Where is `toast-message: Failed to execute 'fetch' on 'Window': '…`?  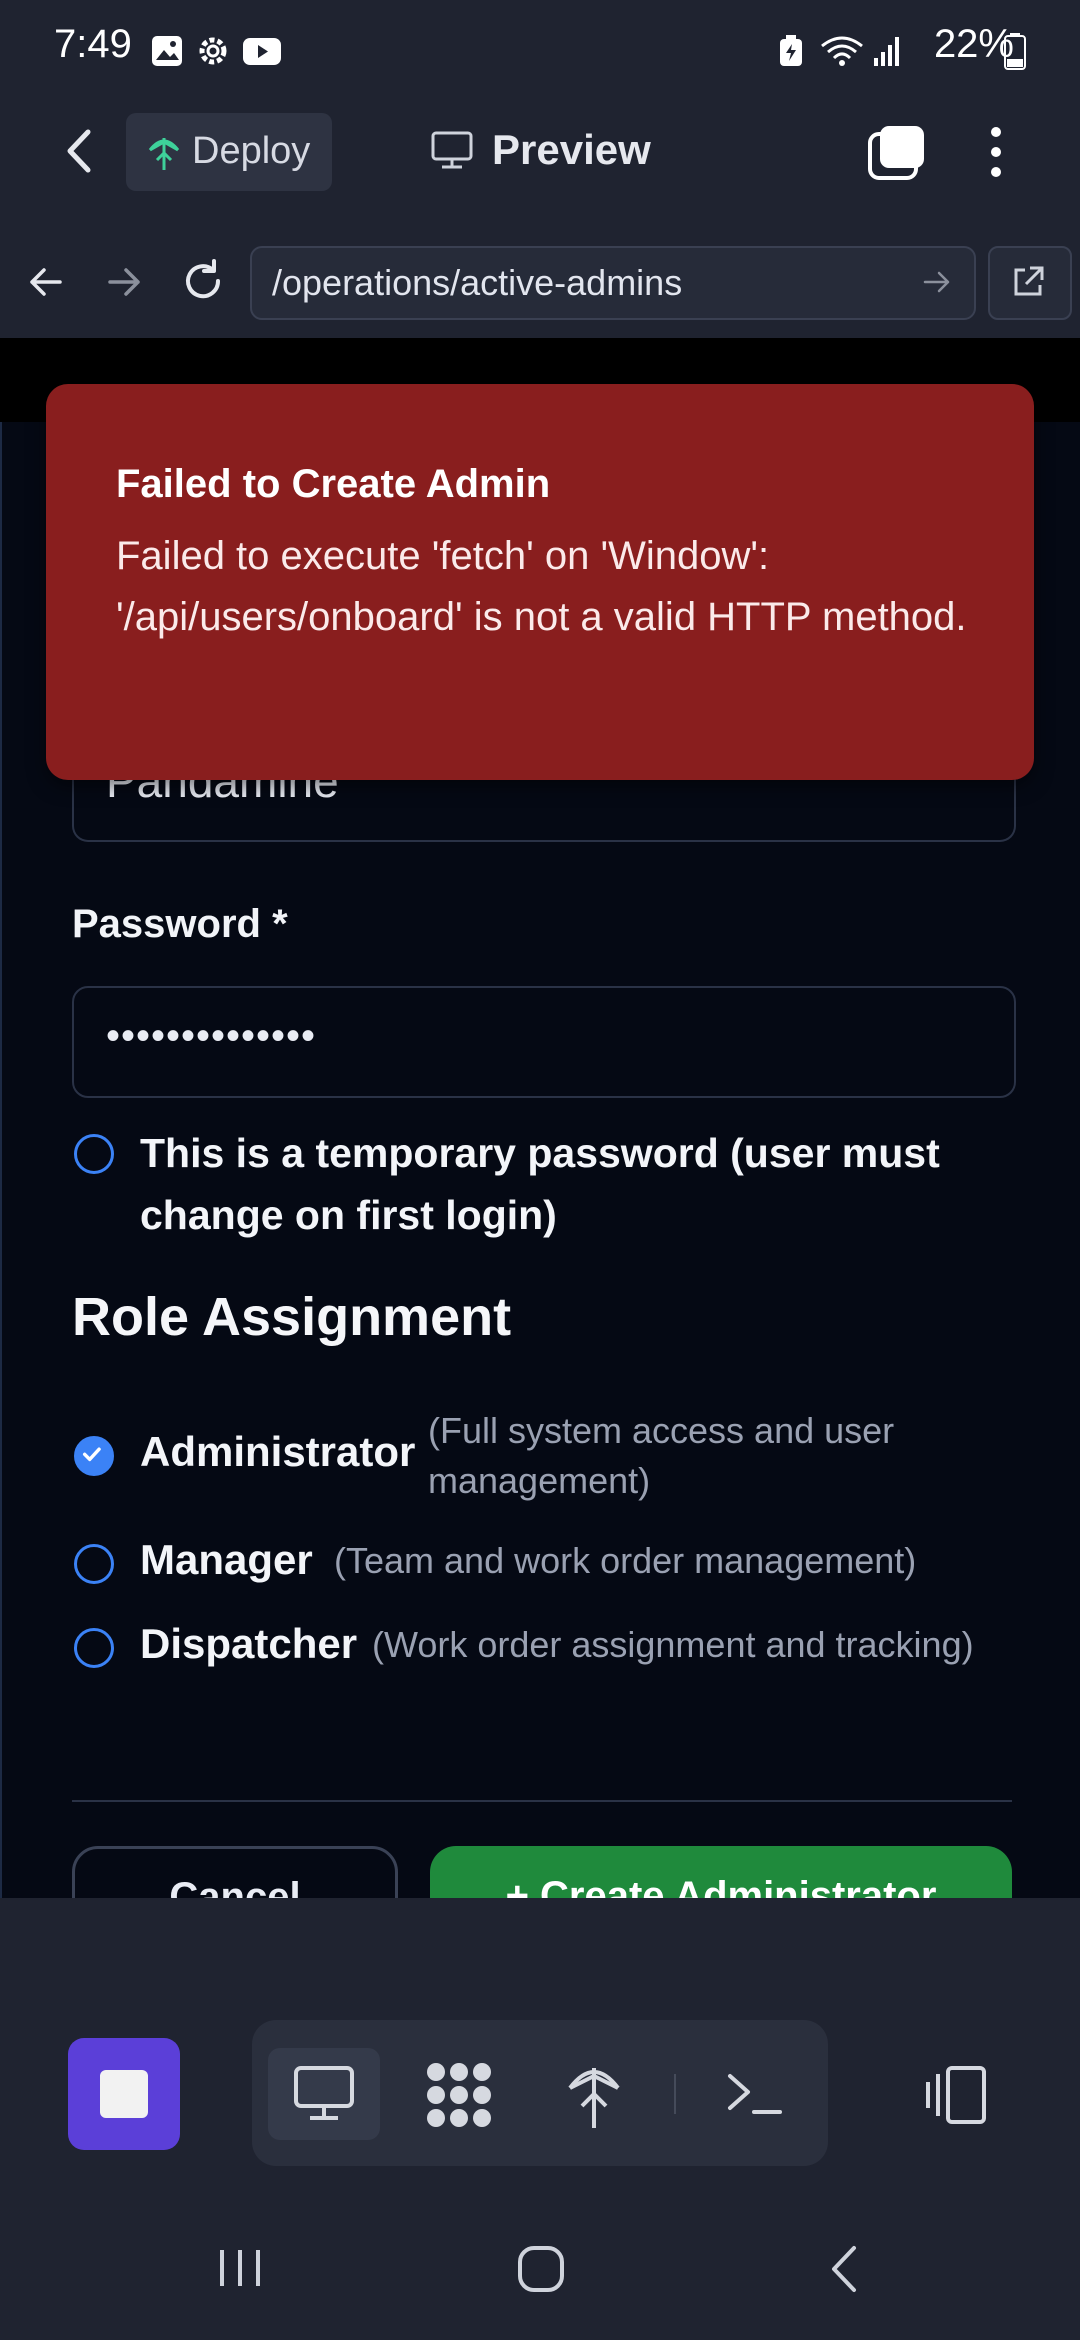
toast-message: Failed to execute 'fetch' on 'Window': '… is located at coordinates (541, 586).